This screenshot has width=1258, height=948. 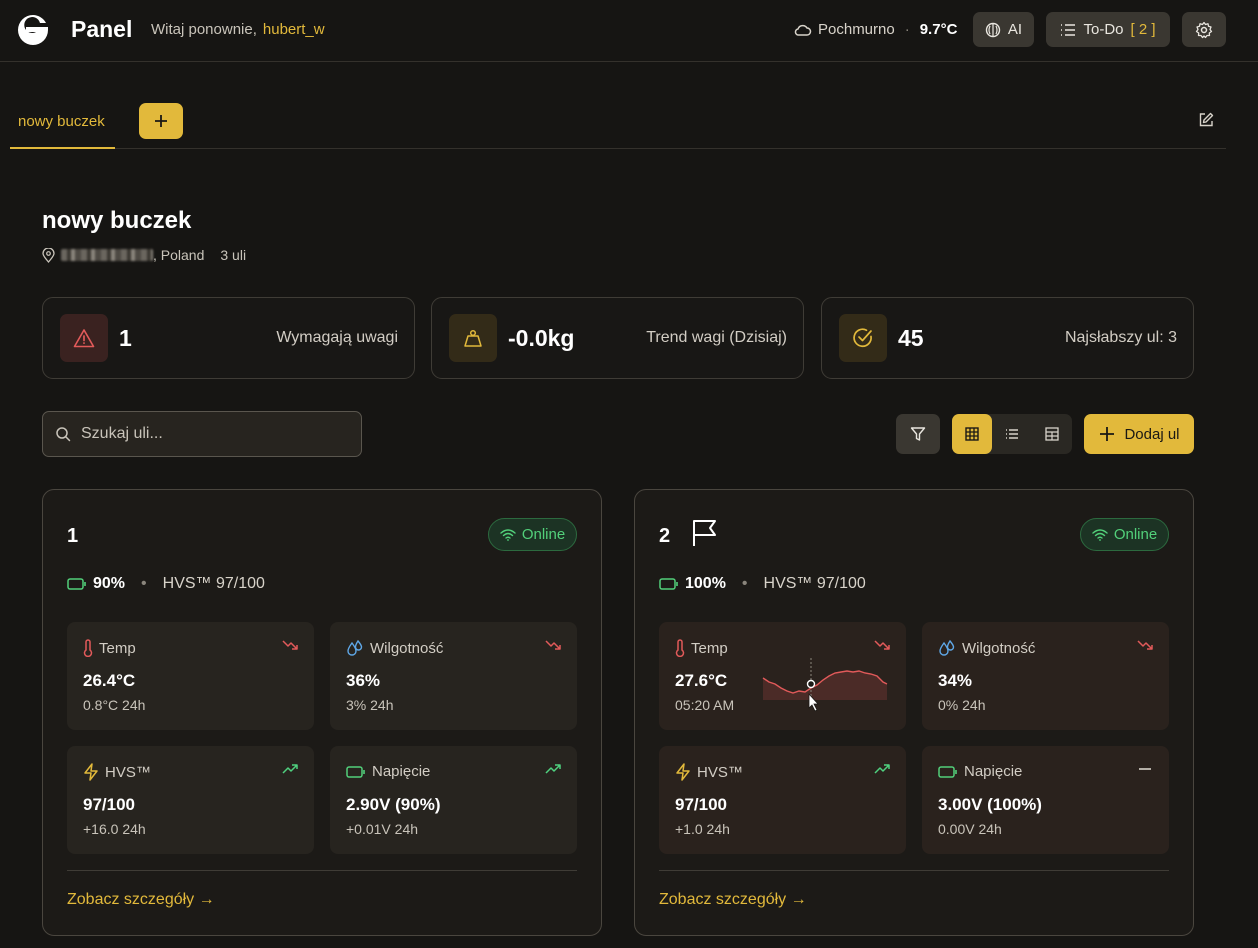 I want to click on metric-temp: Temp 26.4°C 0.8°C 24h, so click(x=190, y=676).